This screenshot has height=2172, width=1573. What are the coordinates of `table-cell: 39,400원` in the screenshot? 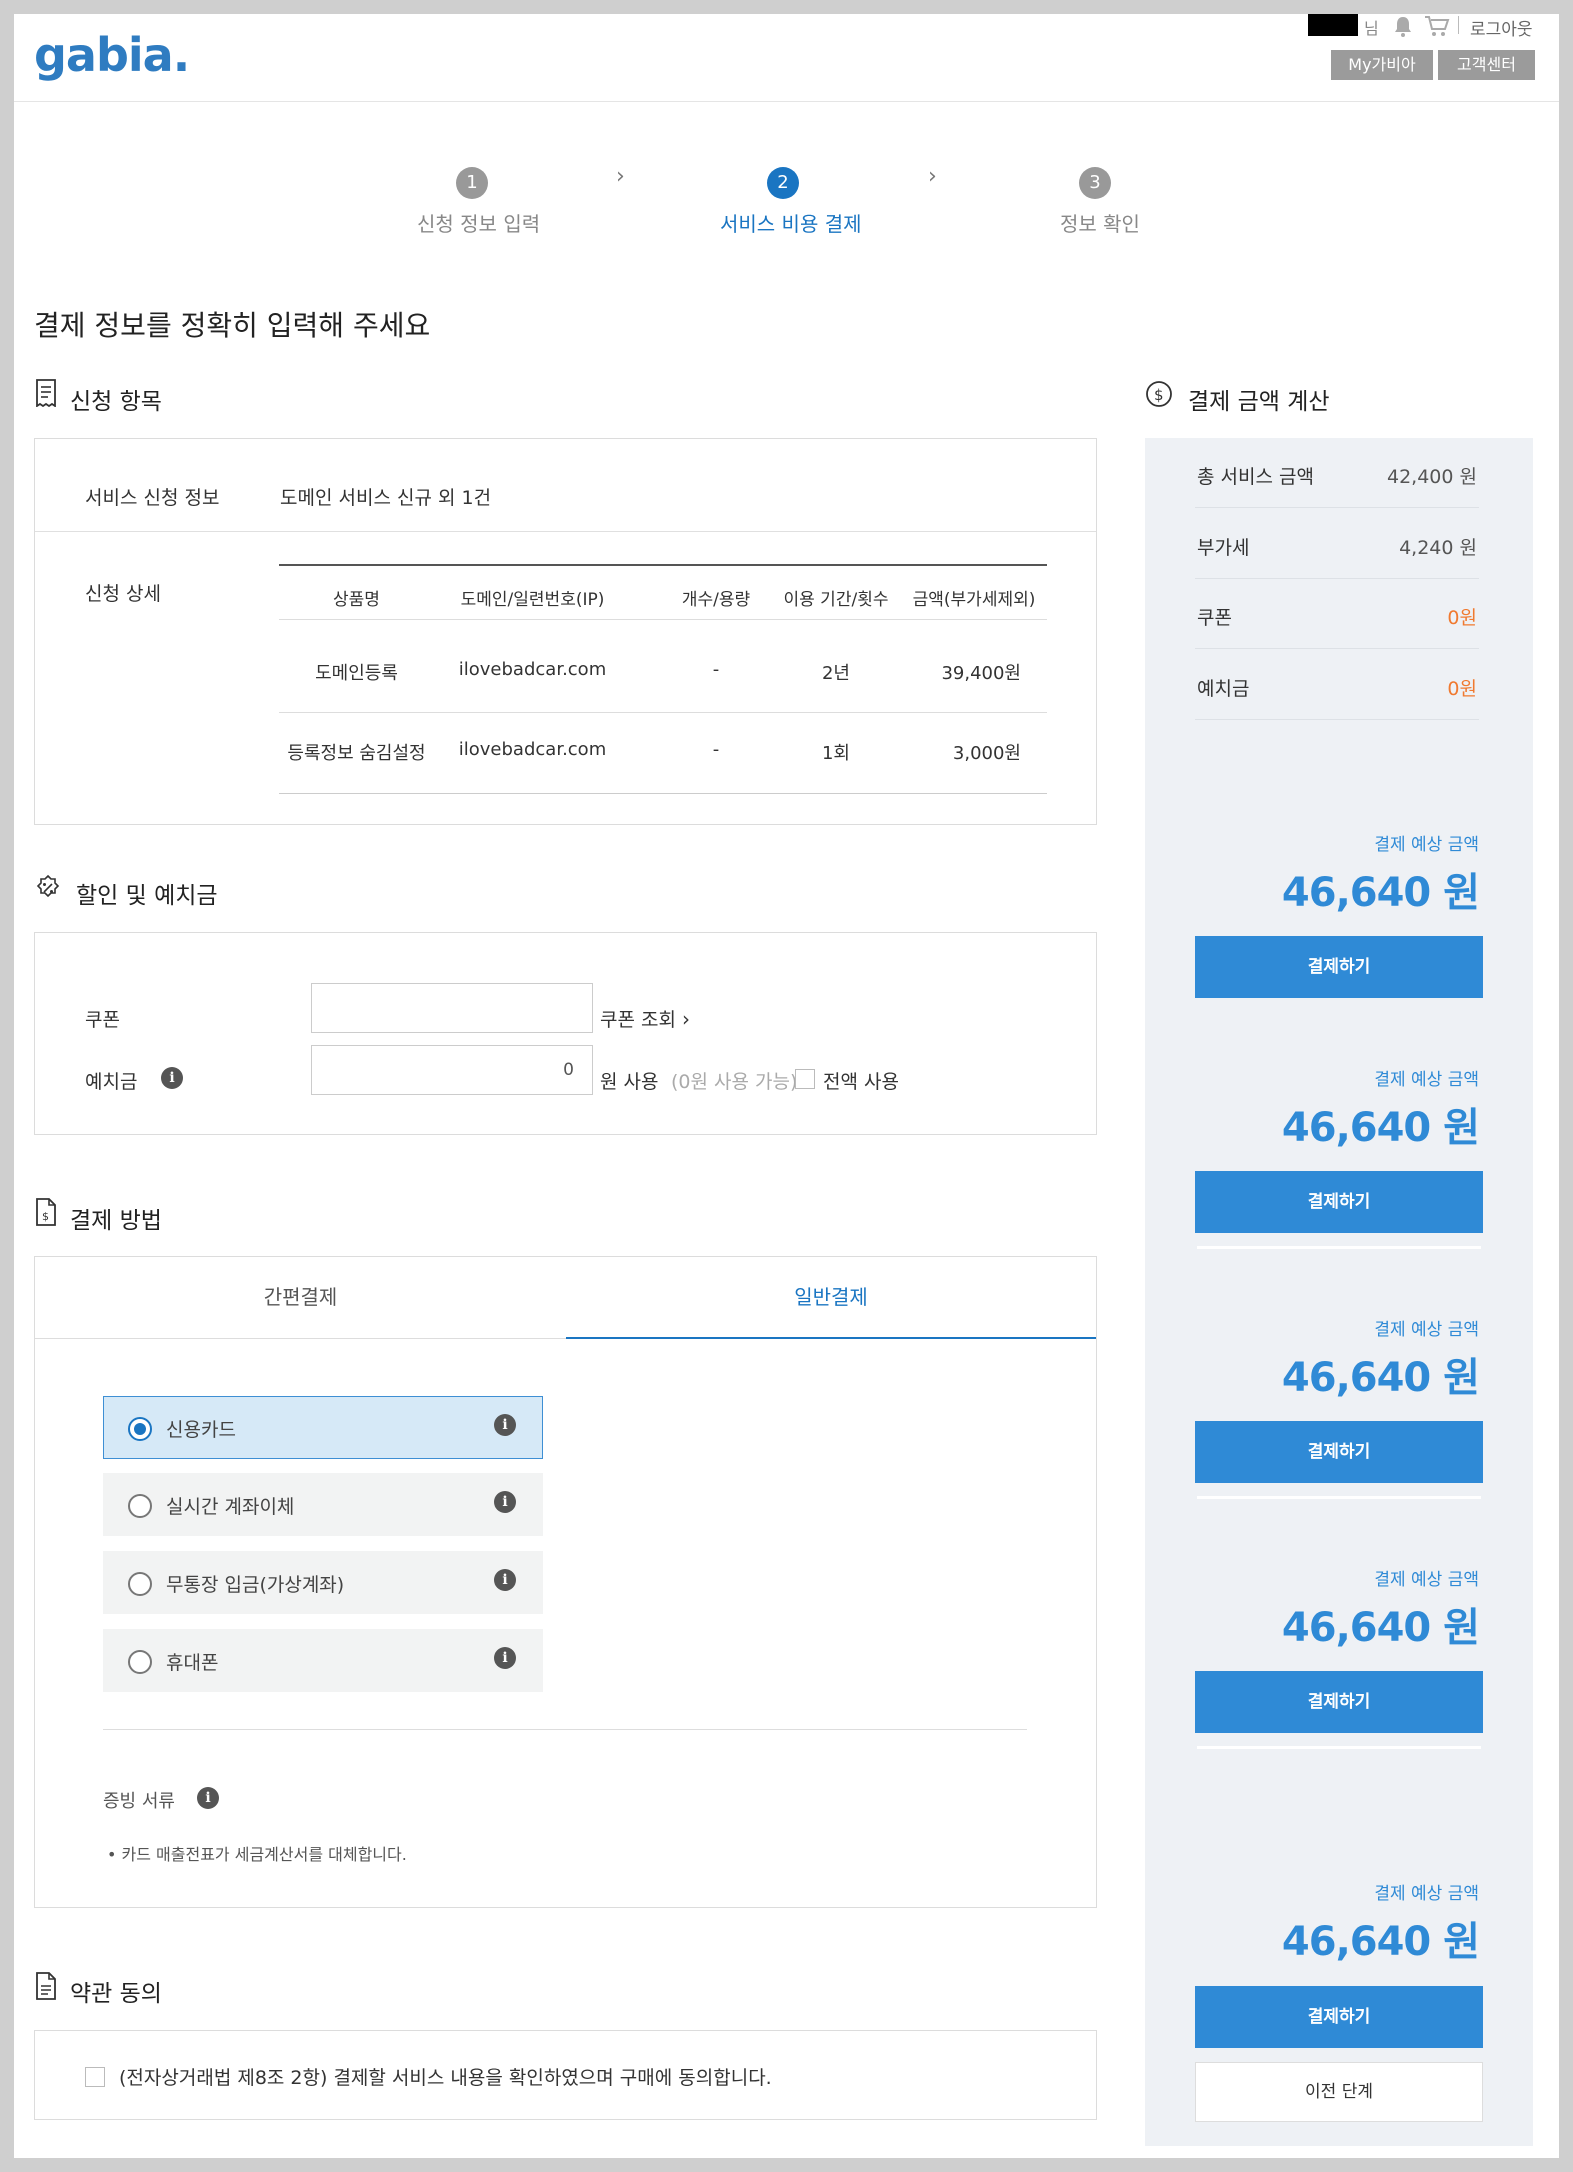 It's located at (981, 673).